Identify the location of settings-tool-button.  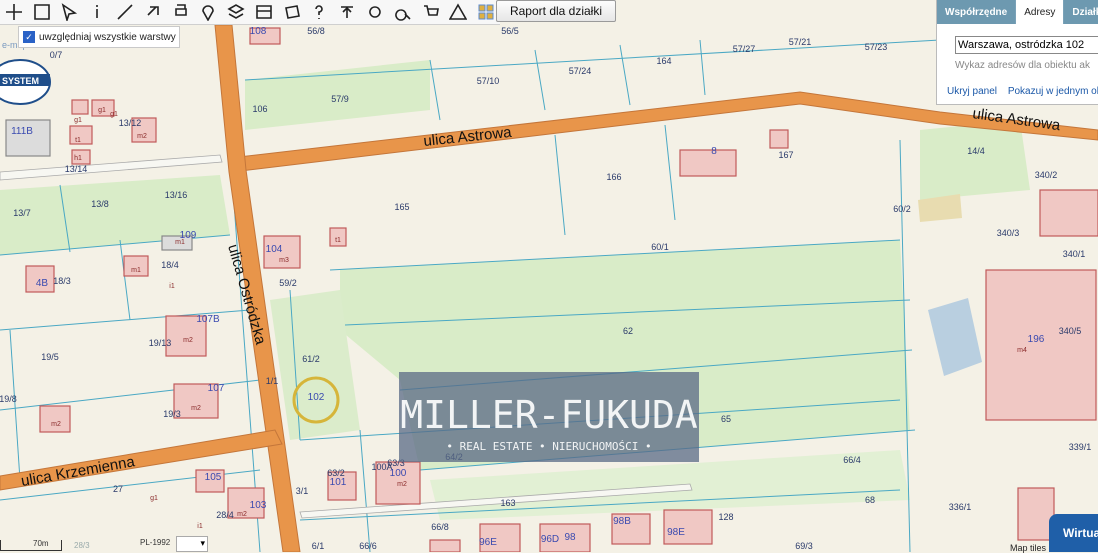
(375, 12).